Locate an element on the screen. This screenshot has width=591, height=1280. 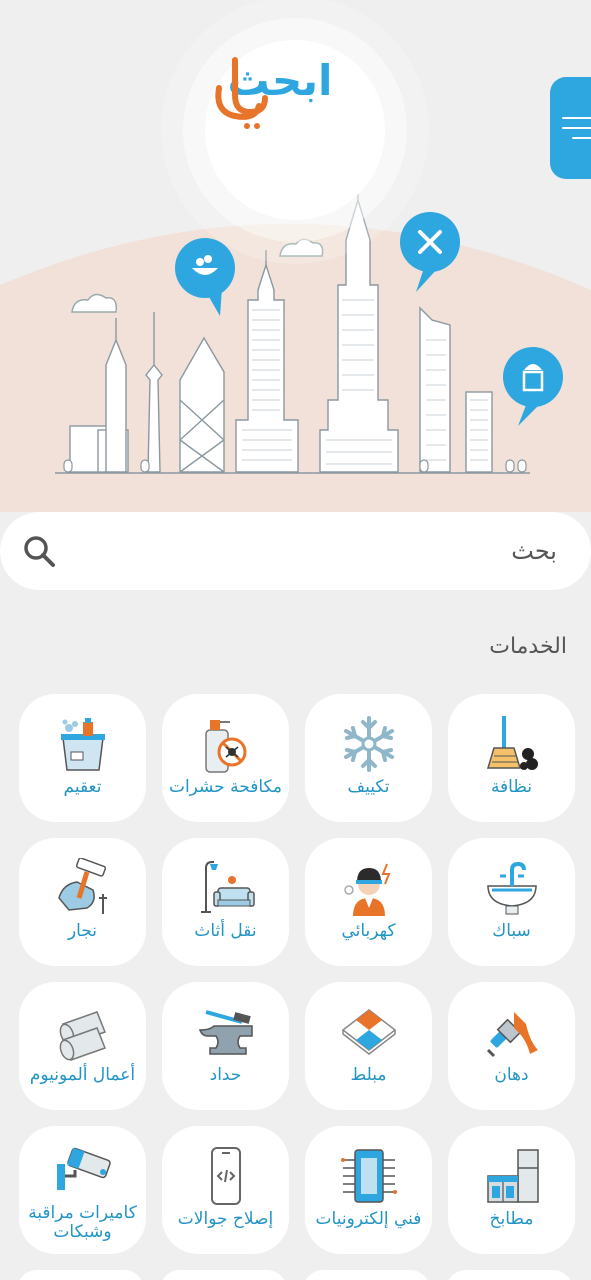
tiles-icon is located at coordinates (368, 1032).